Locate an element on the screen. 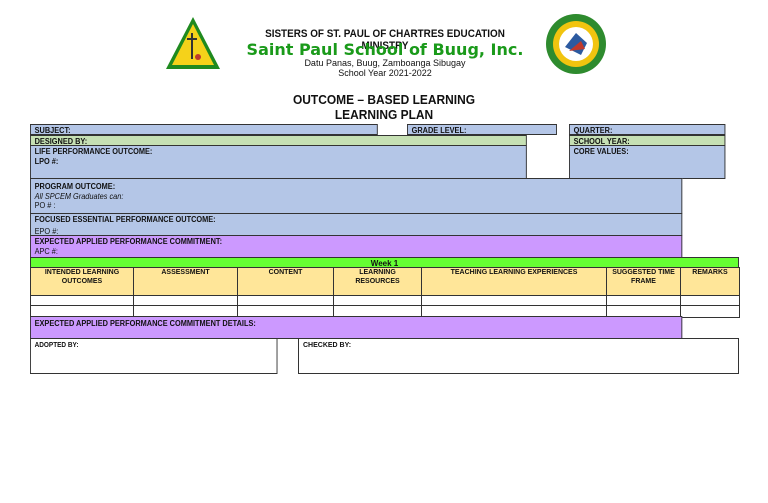  column-header: REMARKS is located at coordinates (710, 282).